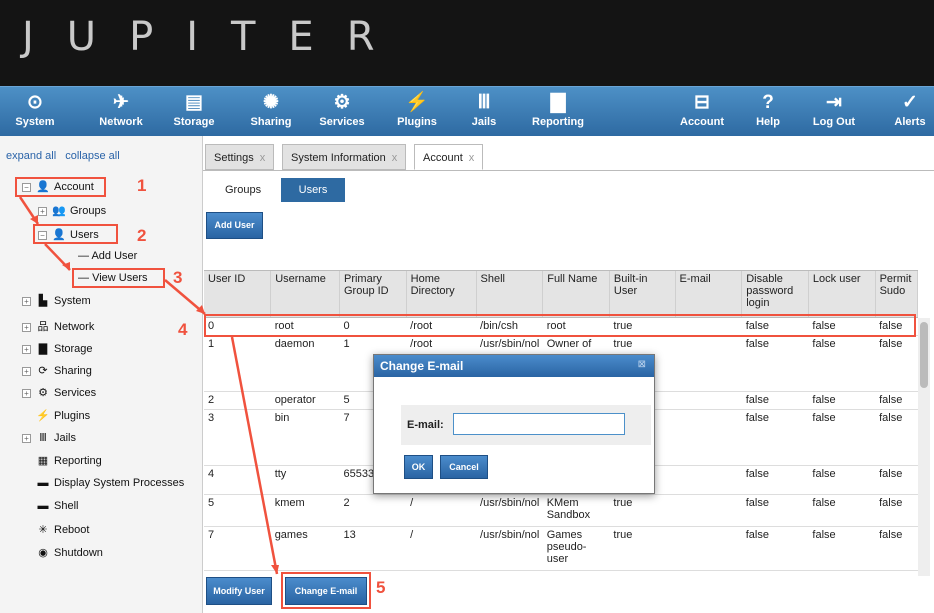 The height and width of the screenshot is (613, 934). I want to click on column-header: Permit Sudo, so click(896, 294).